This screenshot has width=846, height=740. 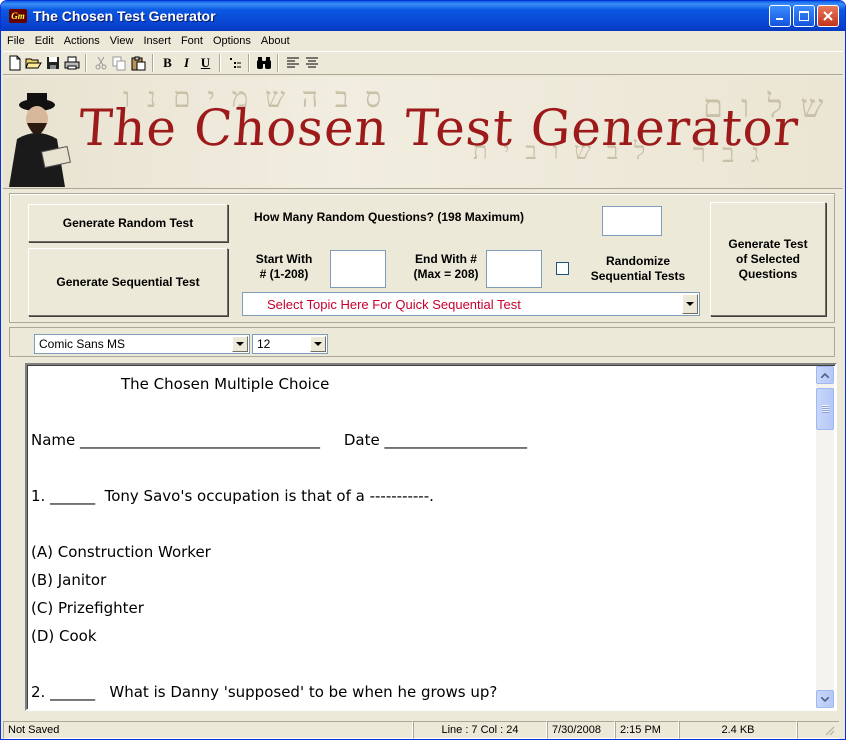 I want to click on how-many-input, so click(x=632, y=221).